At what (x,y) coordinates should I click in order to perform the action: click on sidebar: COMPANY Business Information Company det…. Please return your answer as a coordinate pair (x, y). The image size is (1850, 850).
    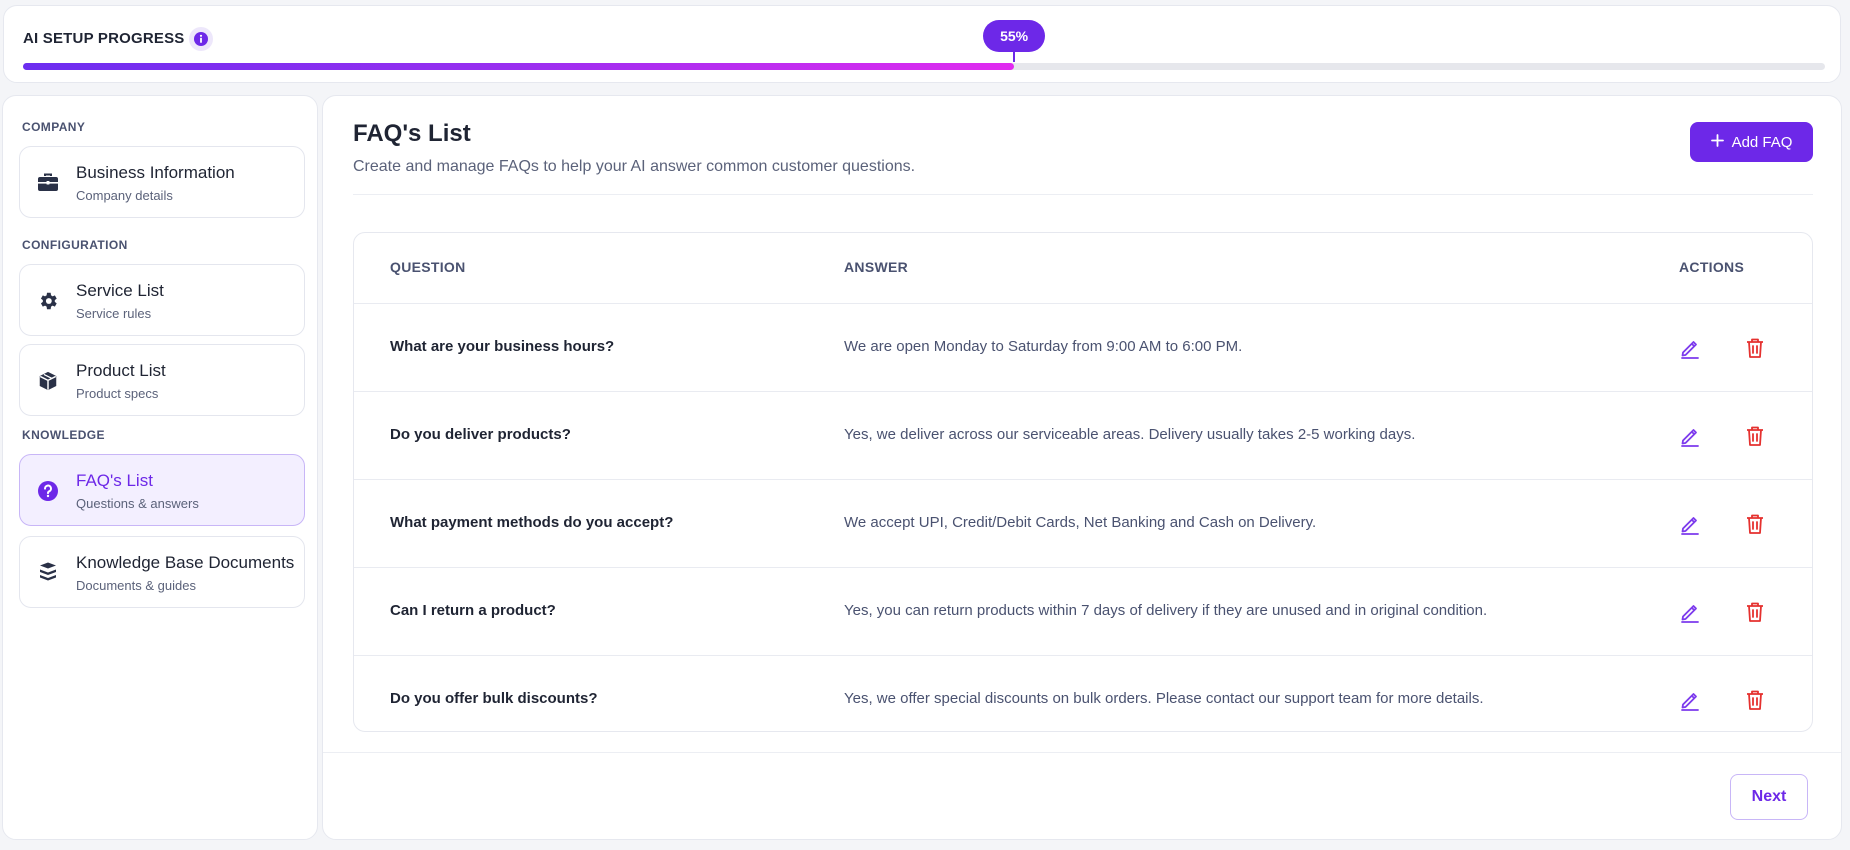
    Looking at the image, I should click on (160, 467).